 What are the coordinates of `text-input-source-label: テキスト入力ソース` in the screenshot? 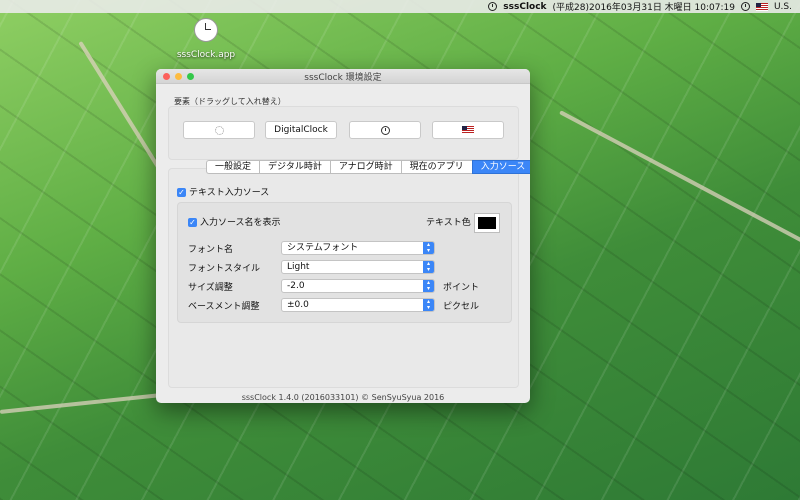 It's located at (229, 193).